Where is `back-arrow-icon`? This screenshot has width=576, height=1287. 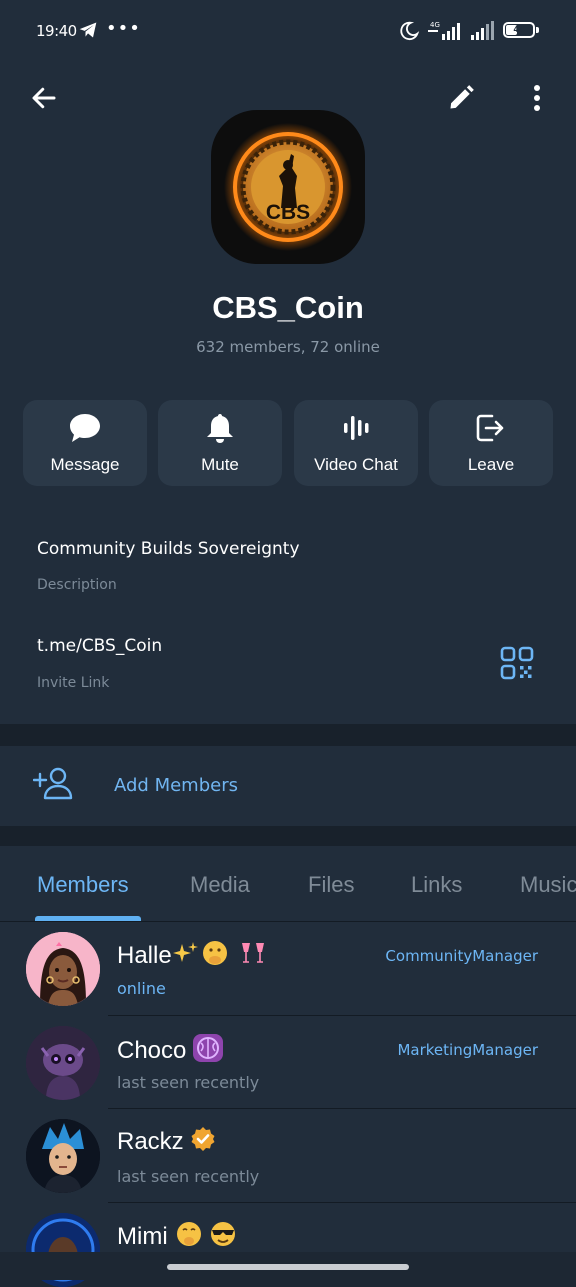
back-arrow-icon is located at coordinates (44, 98).